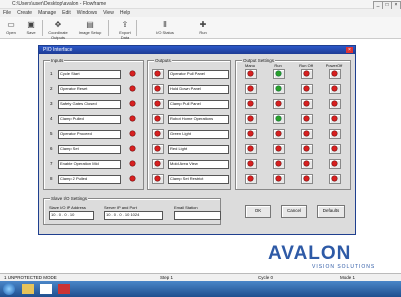 Image resolution: width=401 pixels, height=297 pixels. What do you see at coordinates (66, 13) in the screenshot?
I see `menu-item: Edit` at bounding box center [66, 13].